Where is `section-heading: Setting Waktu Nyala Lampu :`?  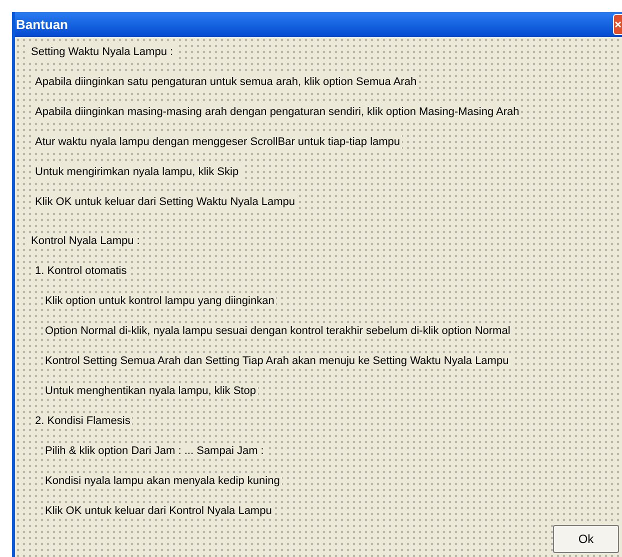
section-heading: Setting Waktu Nyala Lampu : is located at coordinates (102, 52).